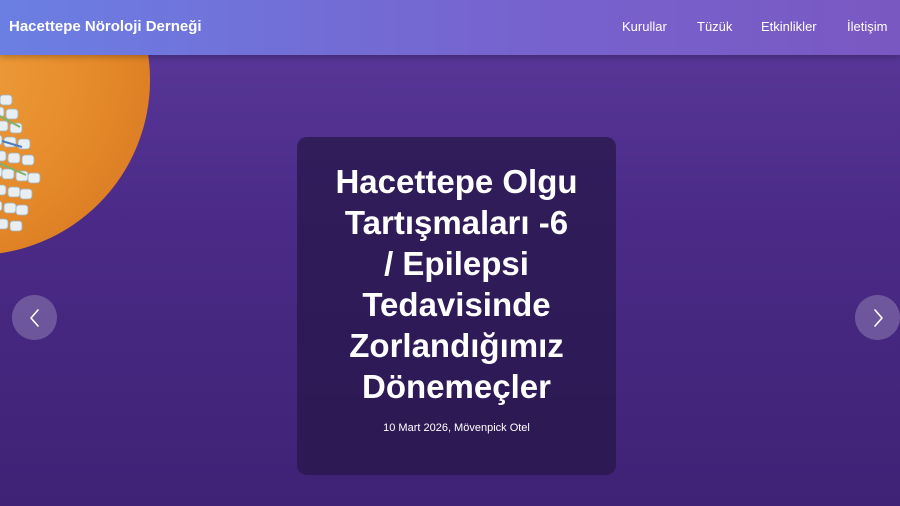  What do you see at coordinates (456, 428) in the screenshot?
I see `event-date-location: 10 Mart 2026, Mövenpick Otel` at bounding box center [456, 428].